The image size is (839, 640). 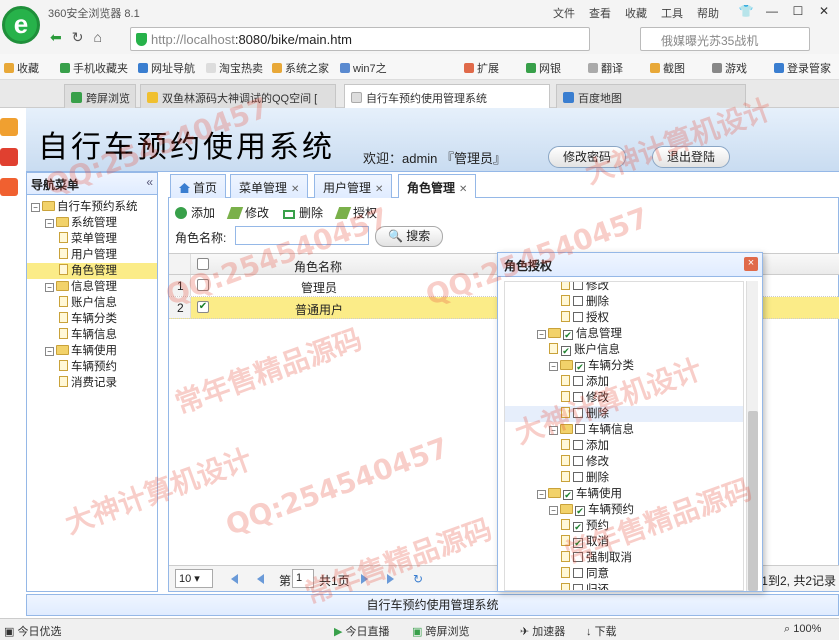 I want to click on permission-node: − 车辆分类, so click(x=624, y=366).